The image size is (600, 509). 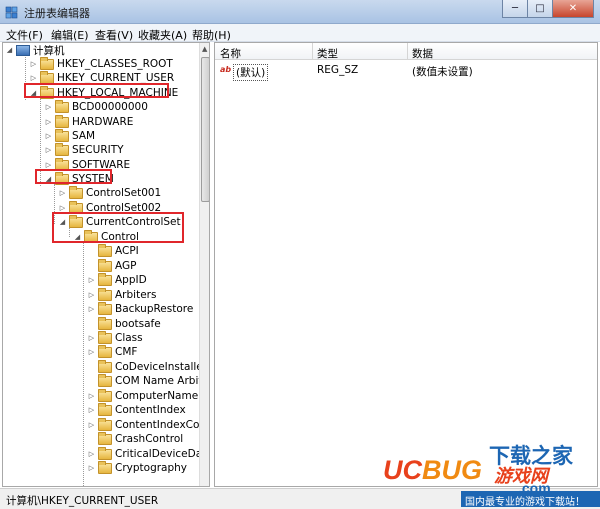 I want to click on value-name: (默认), so click(x=251, y=72).